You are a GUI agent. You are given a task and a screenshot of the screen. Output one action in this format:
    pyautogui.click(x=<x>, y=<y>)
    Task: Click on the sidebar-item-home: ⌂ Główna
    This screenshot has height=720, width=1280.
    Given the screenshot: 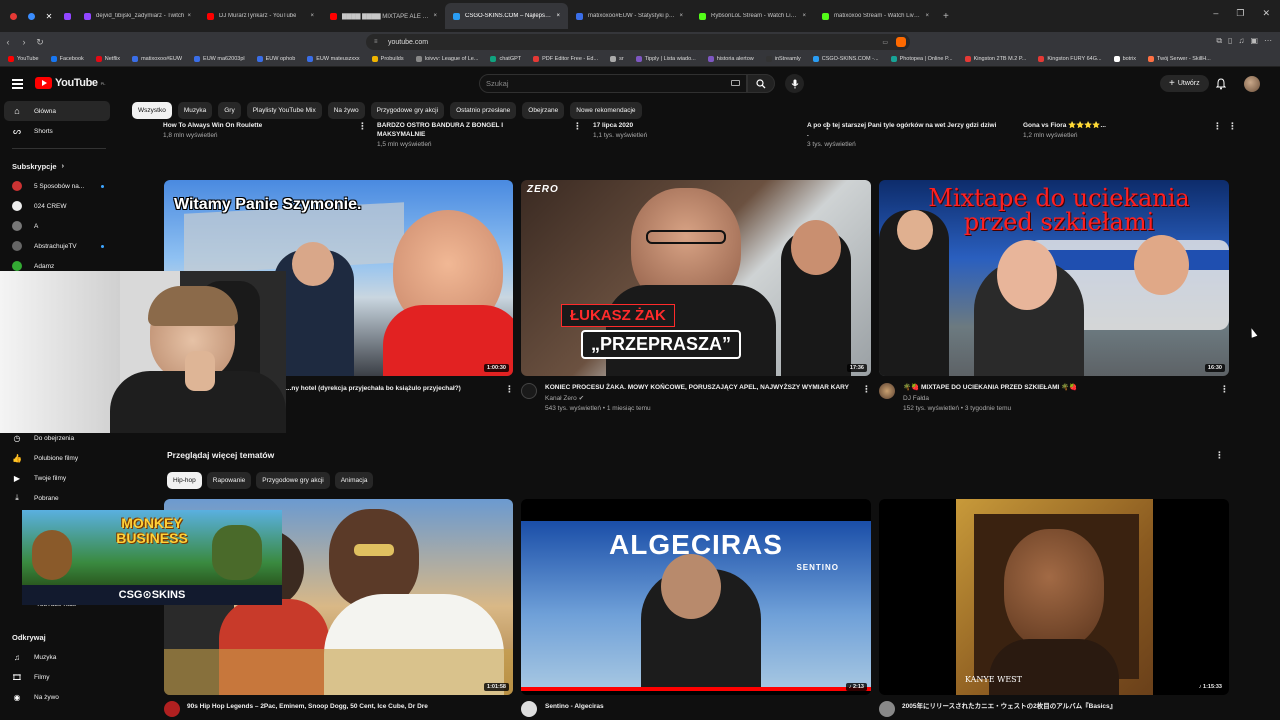 What is the action you would take?
    pyautogui.click(x=57, y=111)
    